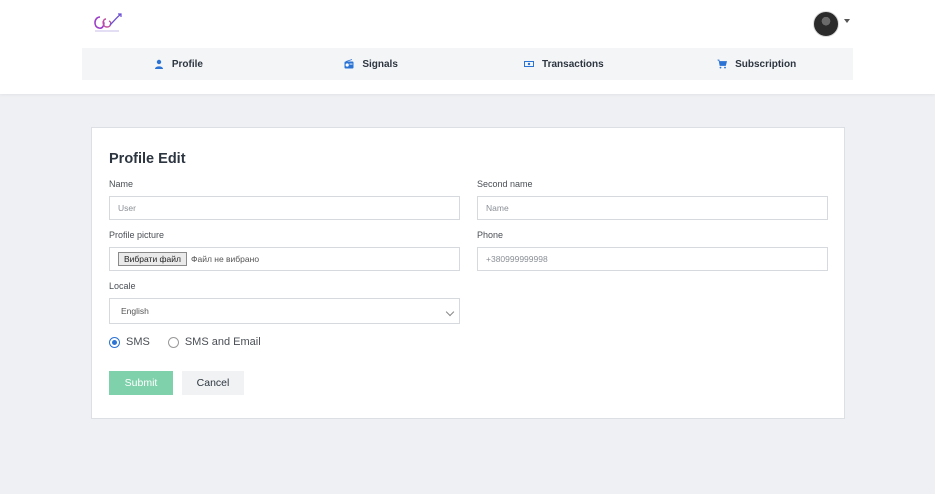 The width and height of the screenshot is (935, 494). Describe the element at coordinates (135, 311) in the screenshot. I see `locale-value: English` at that location.